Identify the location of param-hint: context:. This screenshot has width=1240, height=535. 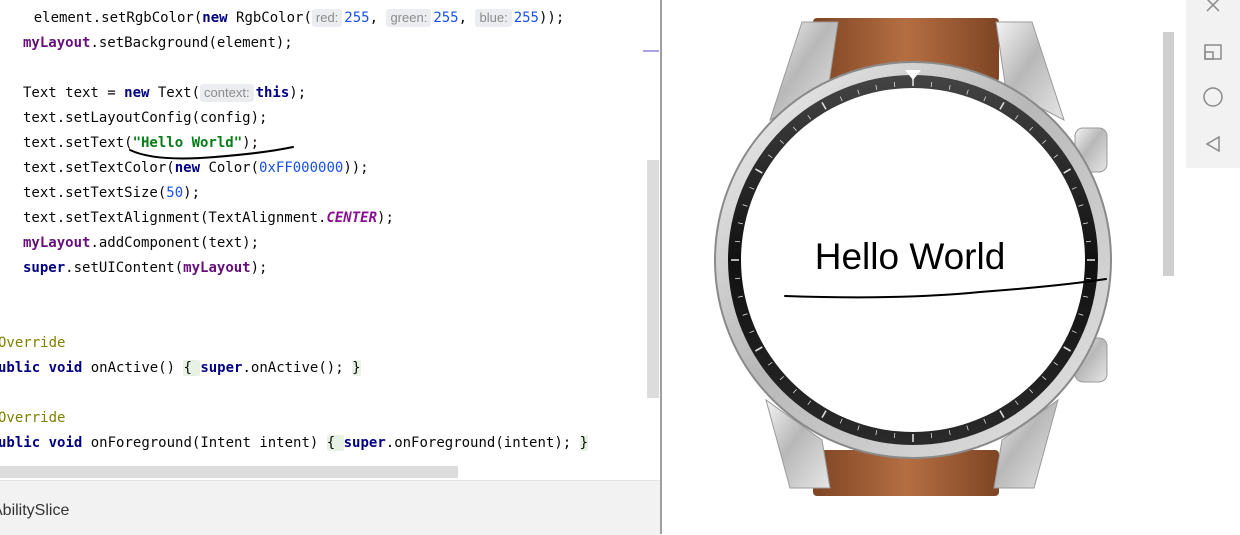
(227, 93).